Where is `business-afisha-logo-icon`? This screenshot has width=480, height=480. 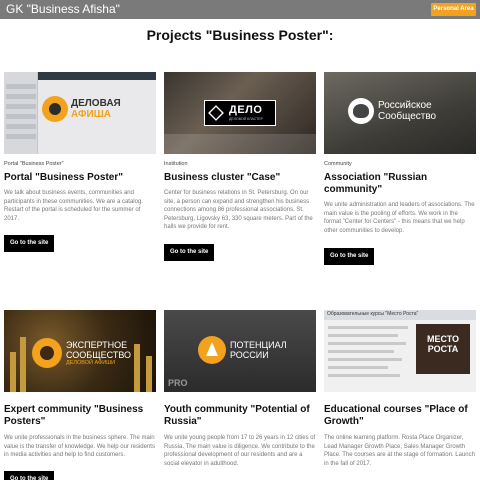 business-afisha-logo-icon is located at coordinates (55, 109).